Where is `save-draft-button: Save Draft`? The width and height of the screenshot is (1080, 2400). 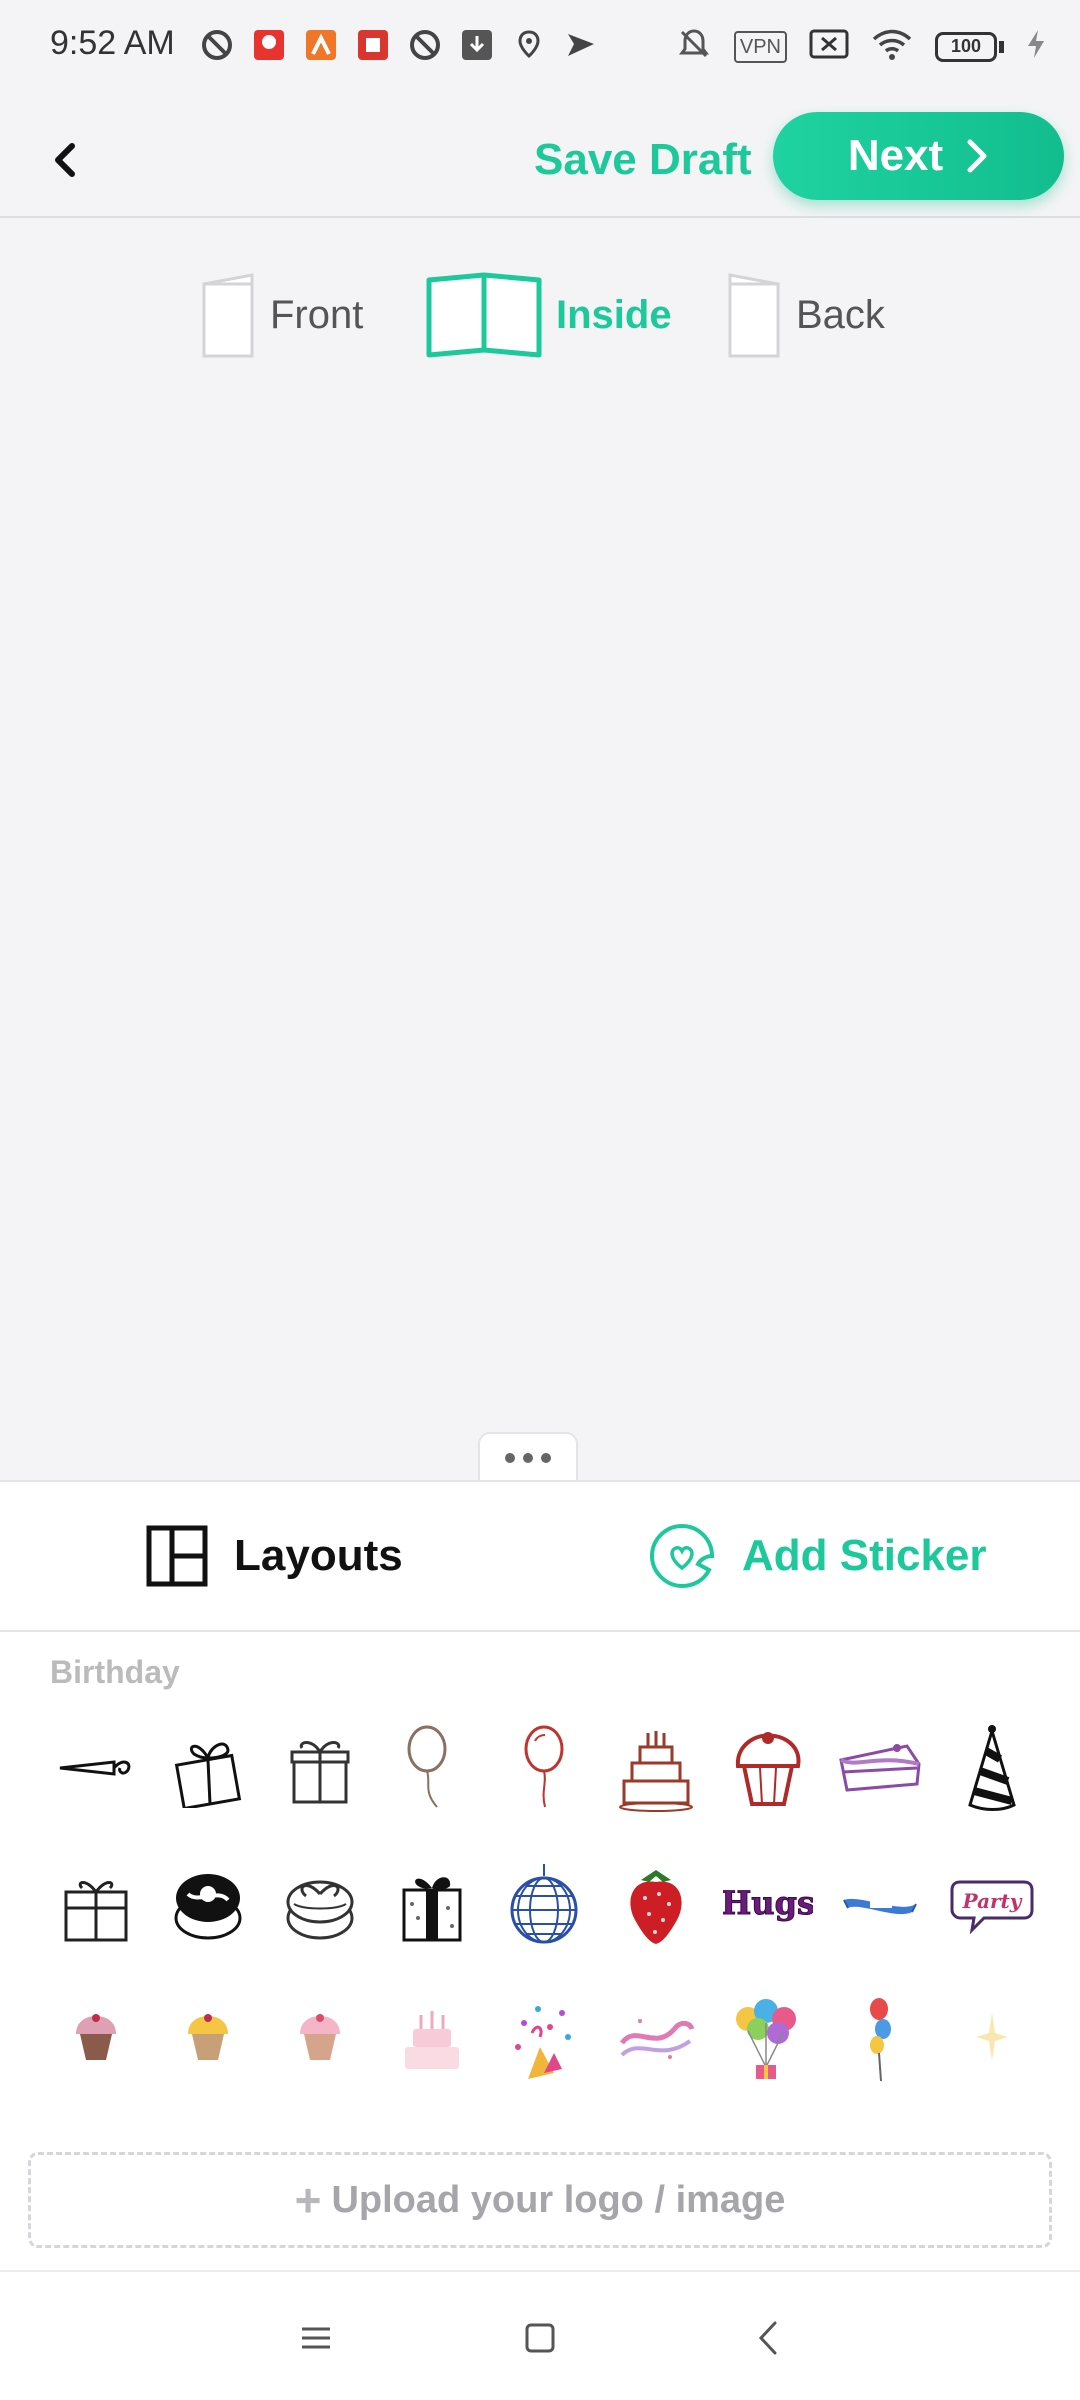 save-draft-button: Save Draft is located at coordinates (643, 160).